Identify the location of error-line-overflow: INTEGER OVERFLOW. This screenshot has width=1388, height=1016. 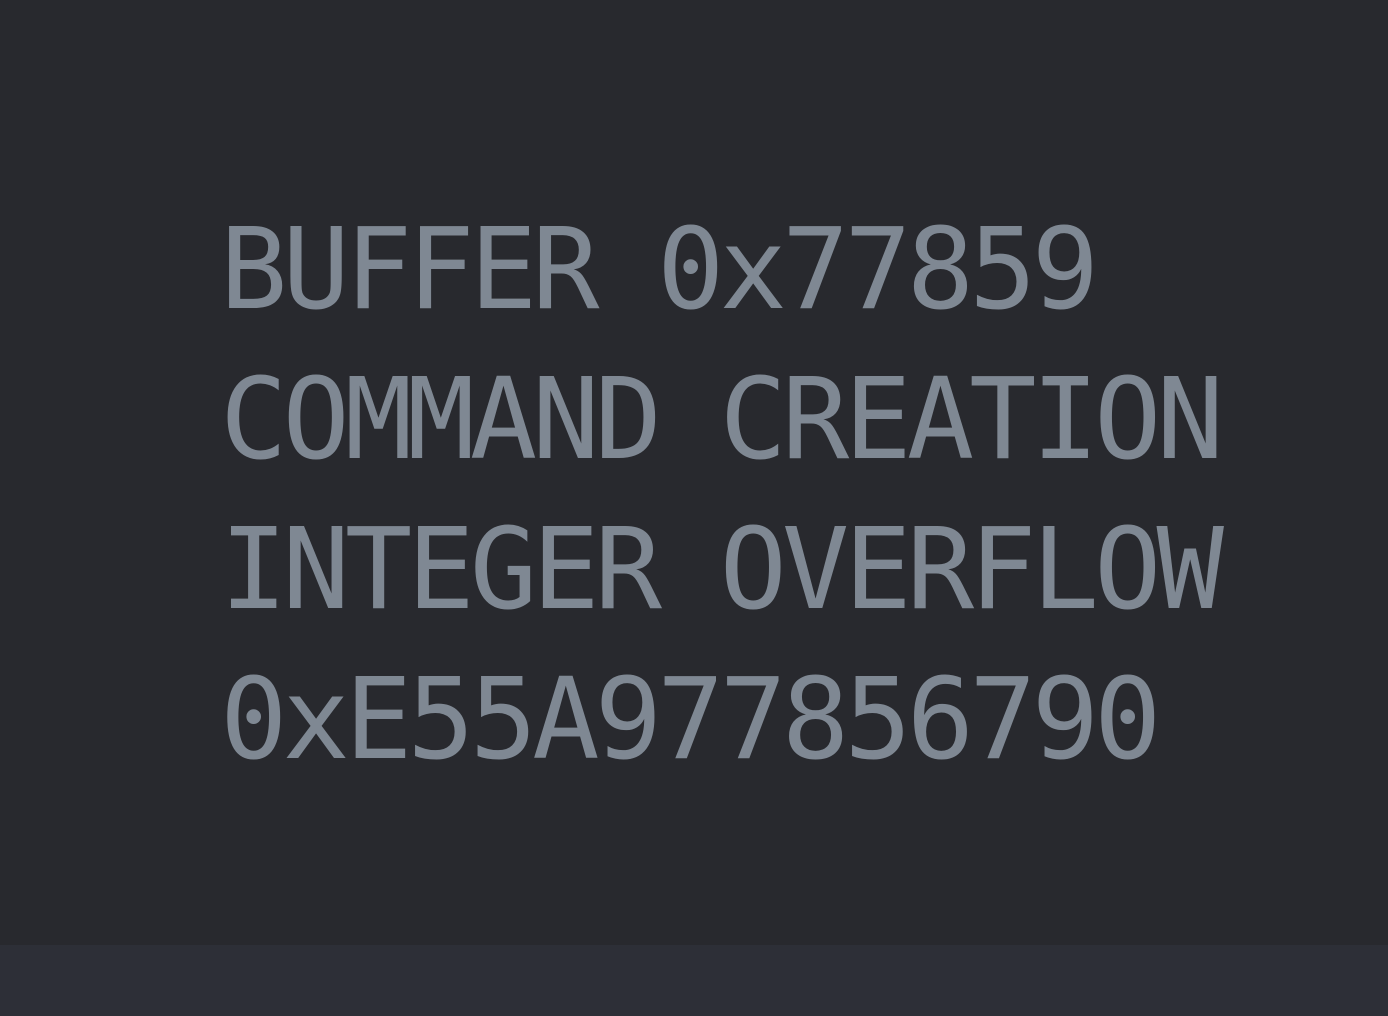
(722, 570).